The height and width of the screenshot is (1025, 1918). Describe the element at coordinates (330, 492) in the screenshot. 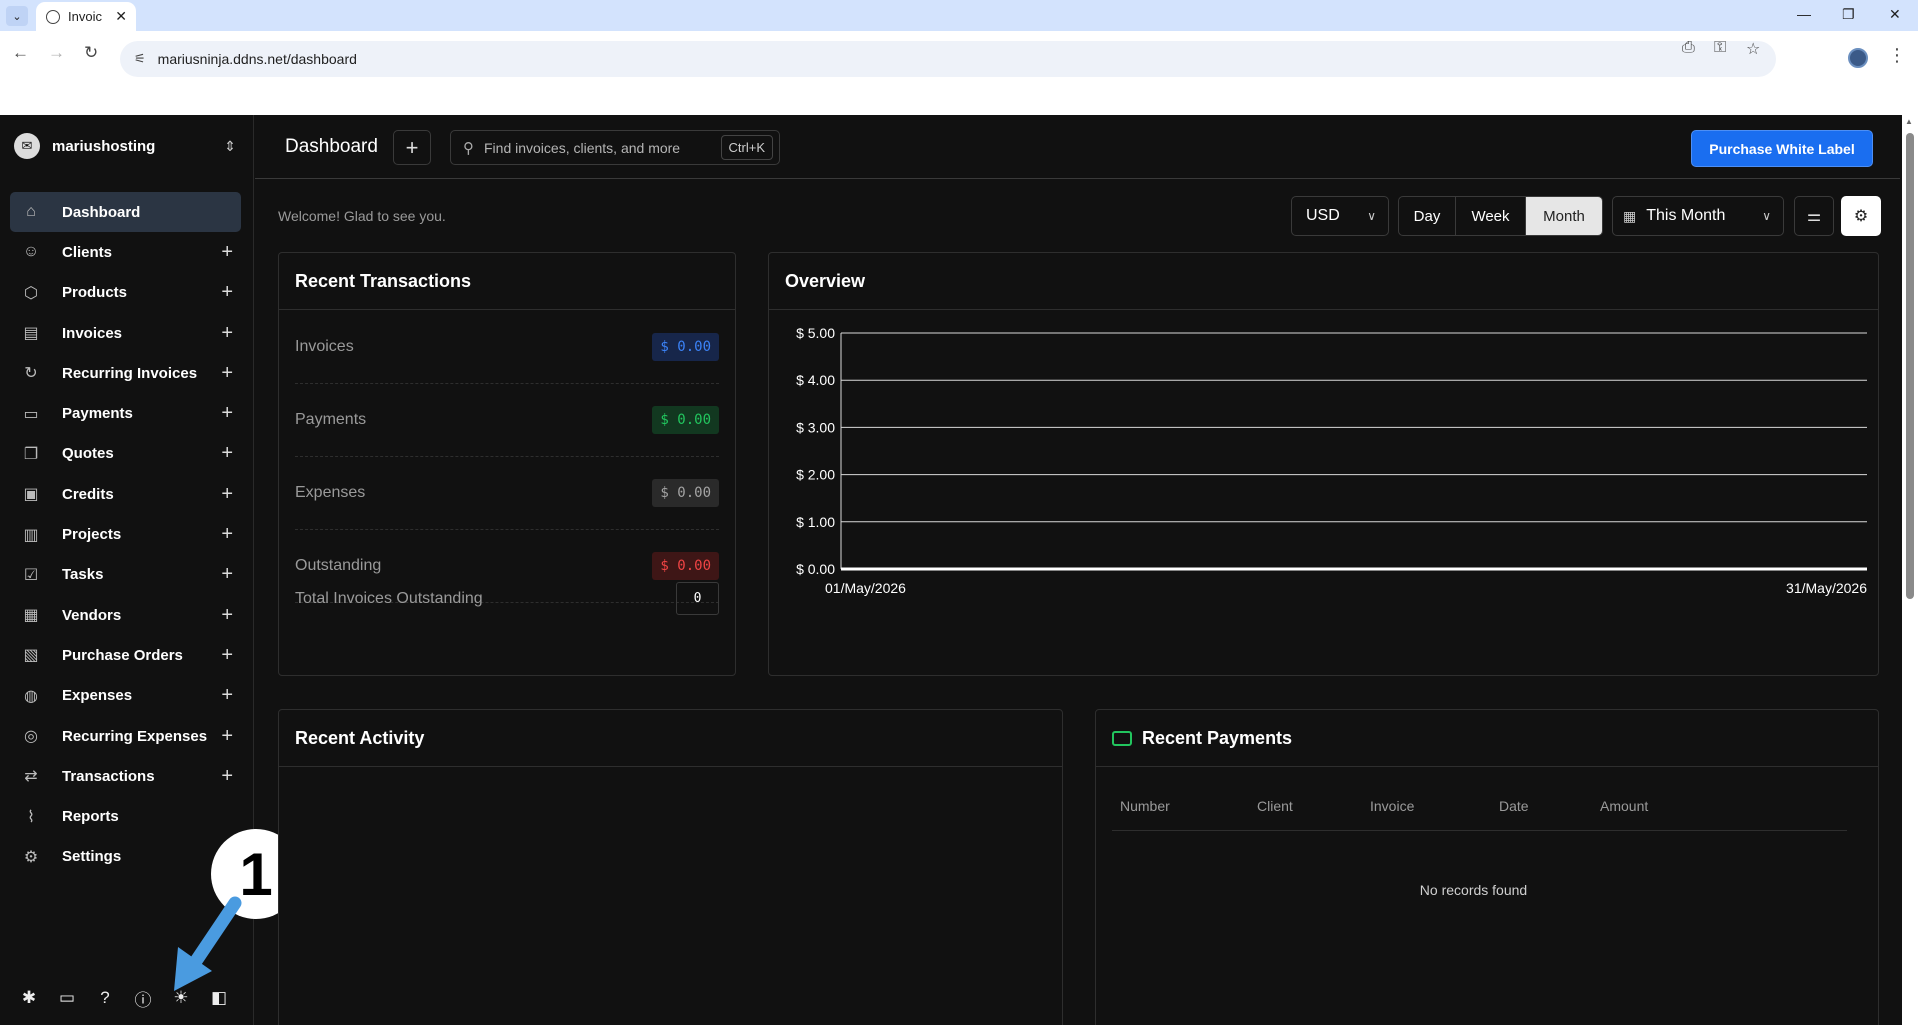

I see `transaction-label: Expenses` at that location.